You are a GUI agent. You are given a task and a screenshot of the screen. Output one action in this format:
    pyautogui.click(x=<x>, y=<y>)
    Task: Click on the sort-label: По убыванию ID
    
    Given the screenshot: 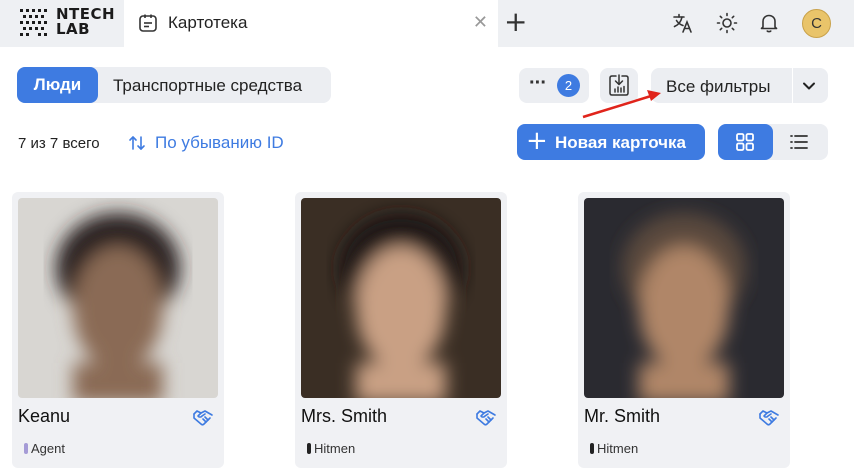 What is the action you would take?
    pyautogui.click(x=219, y=142)
    